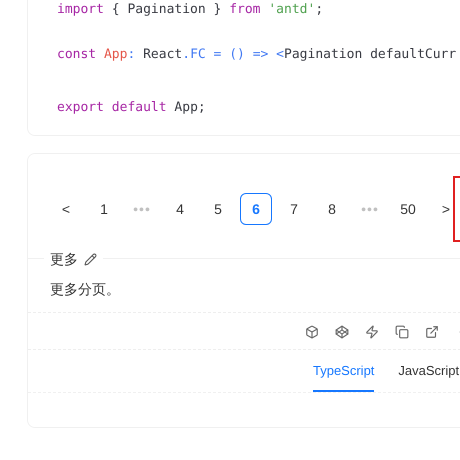 This screenshot has height=460, width=460. What do you see at coordinates (445, 209) in the screenshot?
I see `next-page-button: >` at bounding box center [445, 209].